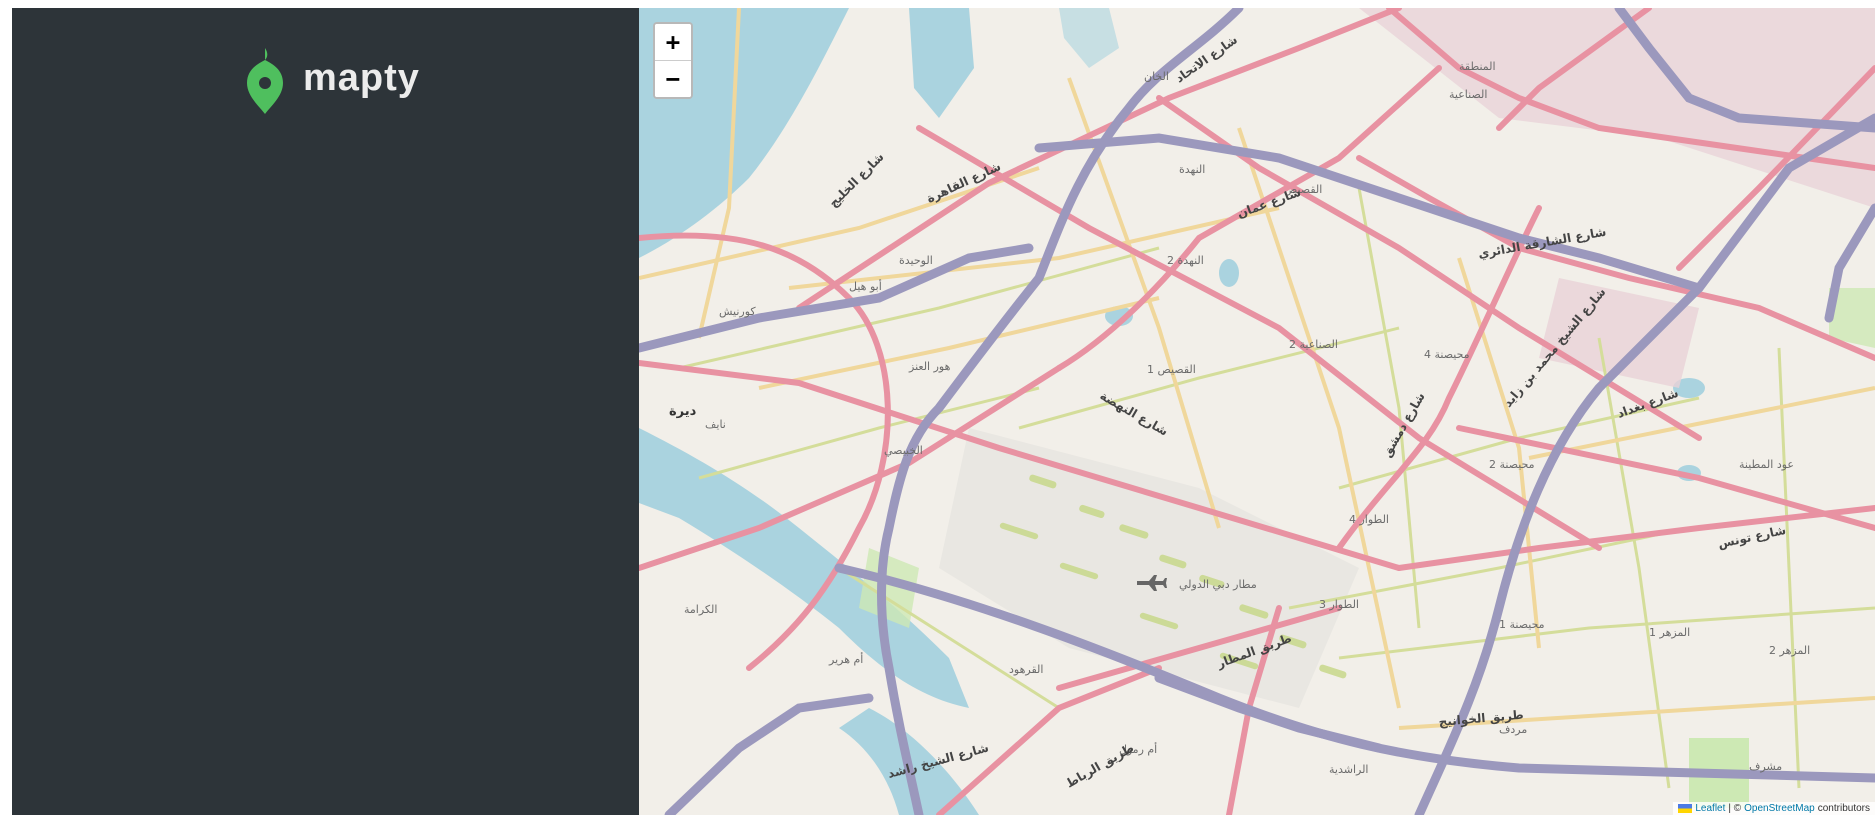 This screenshot has width=1876, height=815. Describe the element at coordinates (1477, 66) in the screenshot. I see `place-label: المنطقة` at that location.